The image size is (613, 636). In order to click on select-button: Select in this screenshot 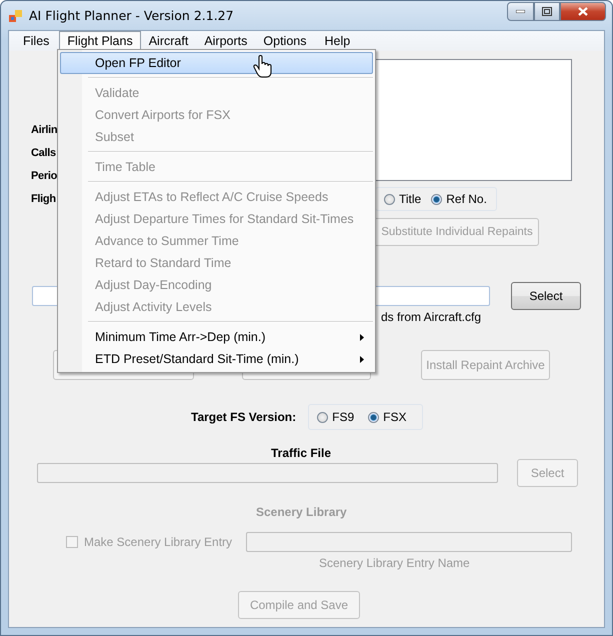, I will do `click(546, 296)`.